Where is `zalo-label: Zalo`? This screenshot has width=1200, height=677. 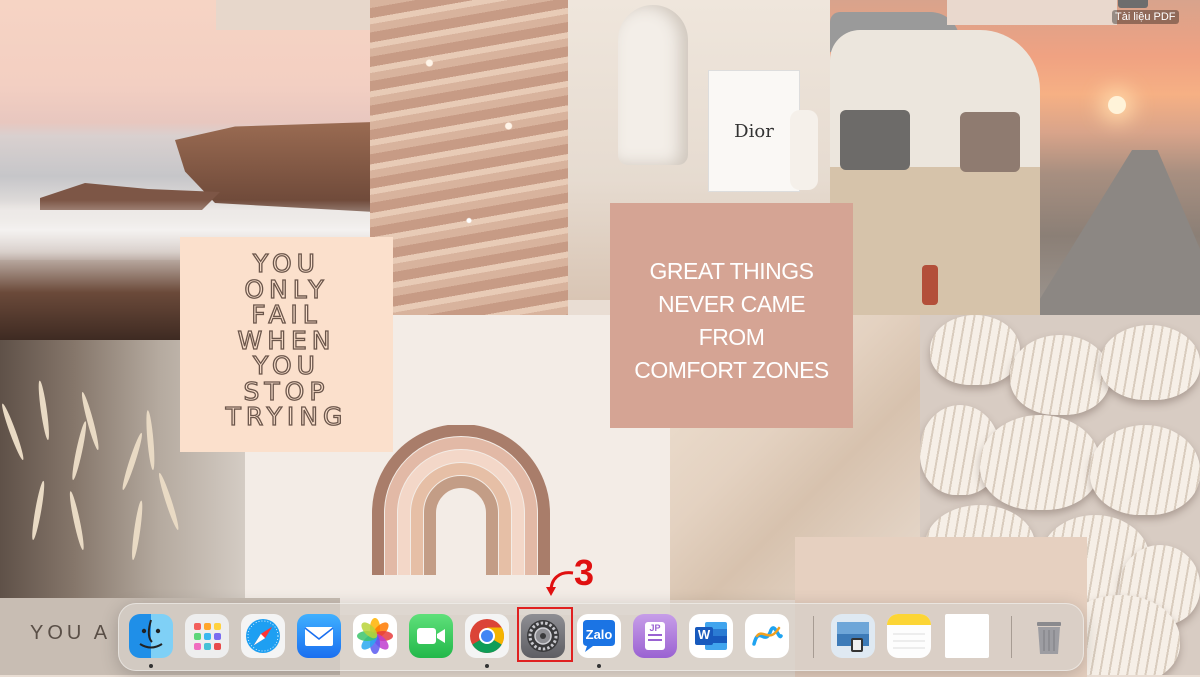 zalo-label: Zalo is located at coordinates (599, 634).